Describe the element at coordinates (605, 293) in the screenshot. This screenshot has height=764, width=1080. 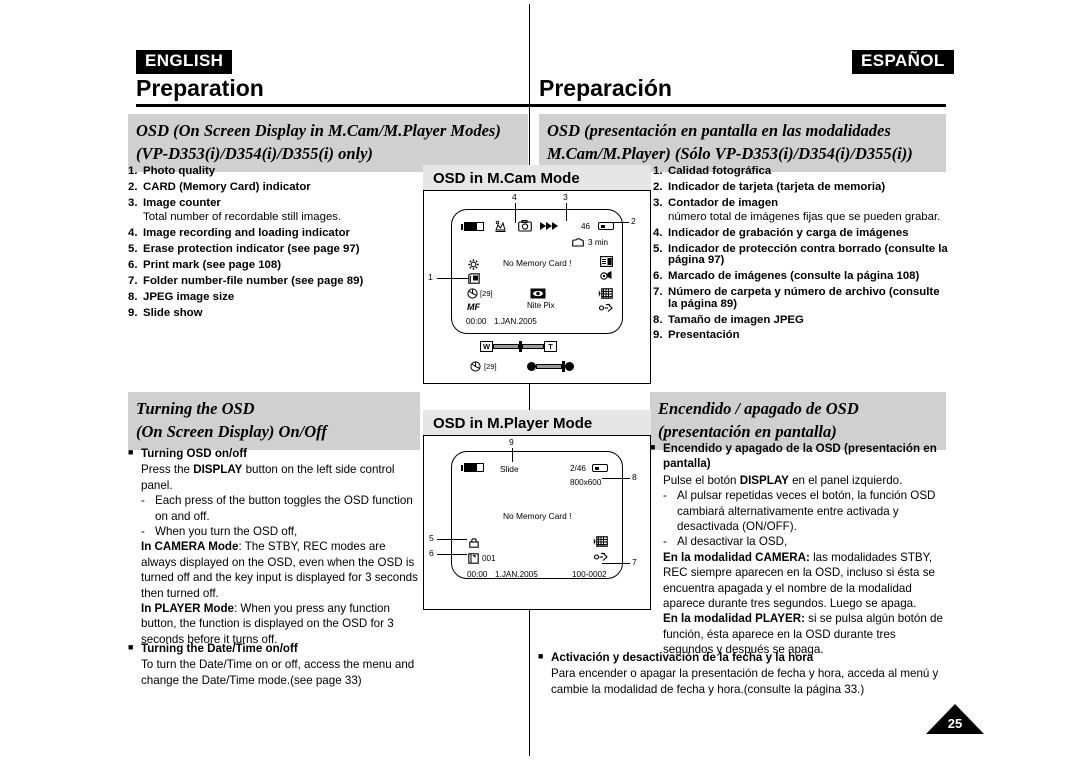
I see `dis-icon` at that location.